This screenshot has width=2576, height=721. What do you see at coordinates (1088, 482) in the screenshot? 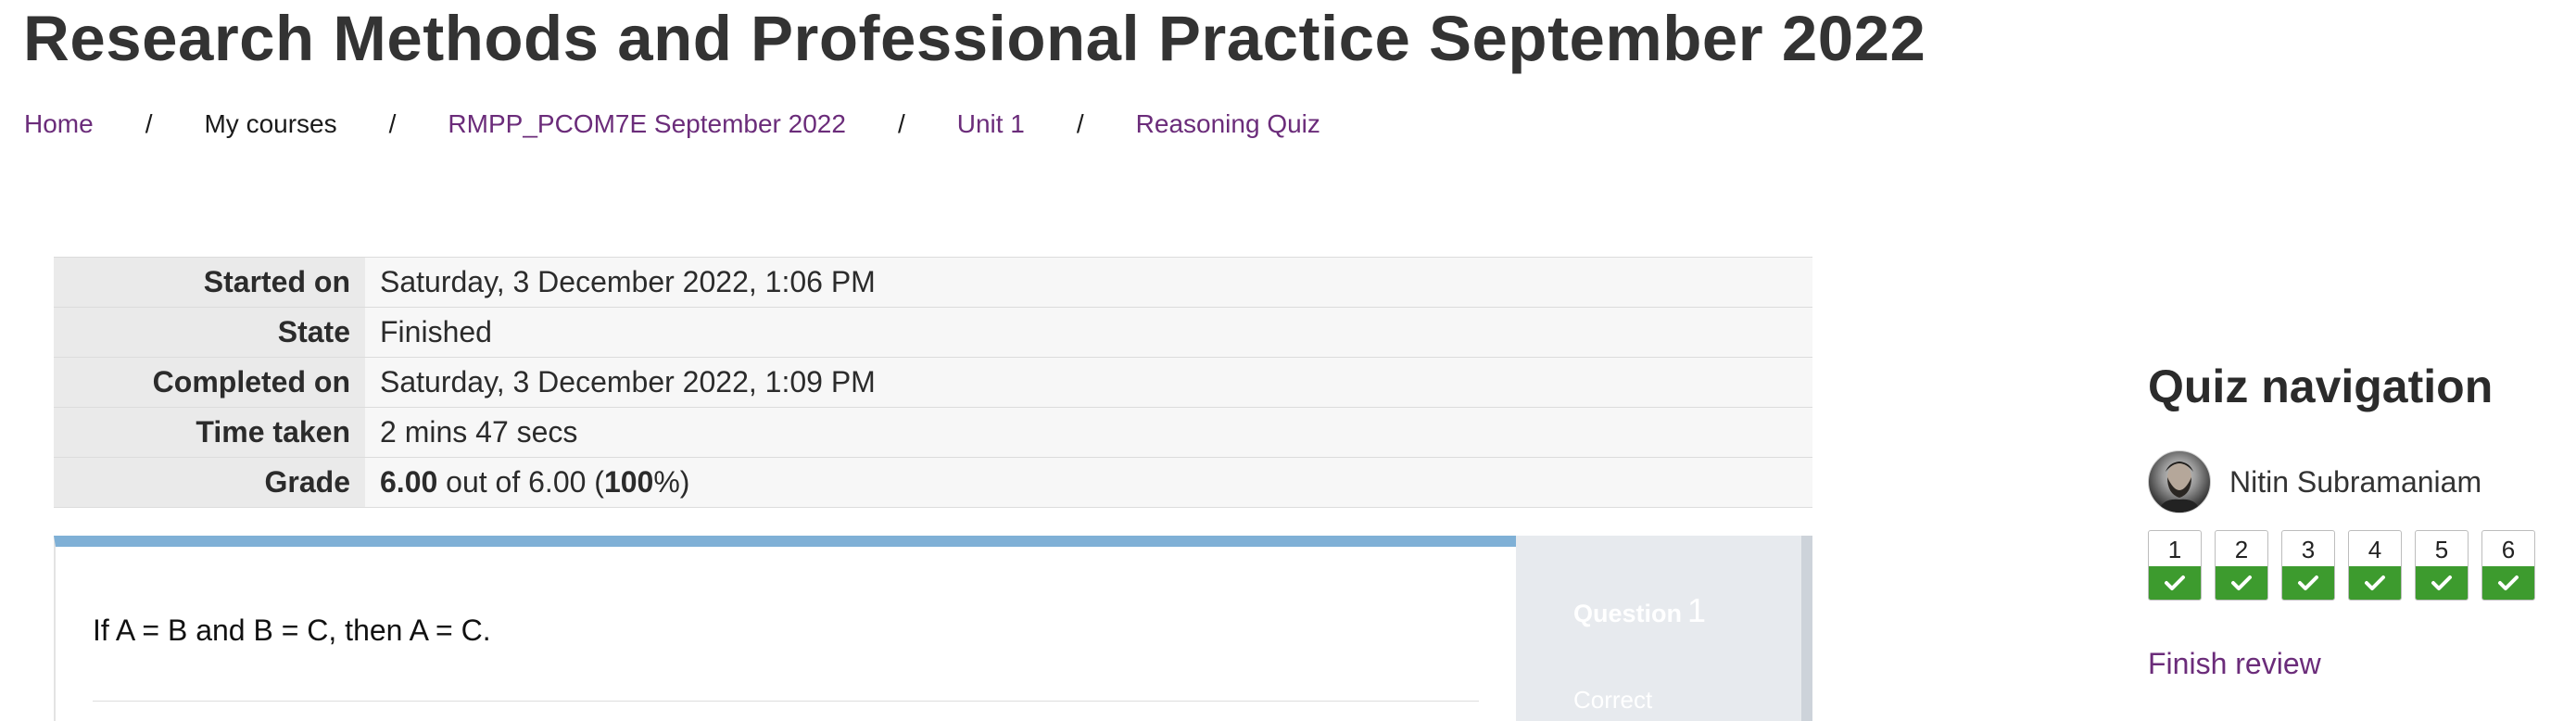
I see `grade-value: 6.00 out of 6.00 (100%)` at bounding box center [1088, 482].